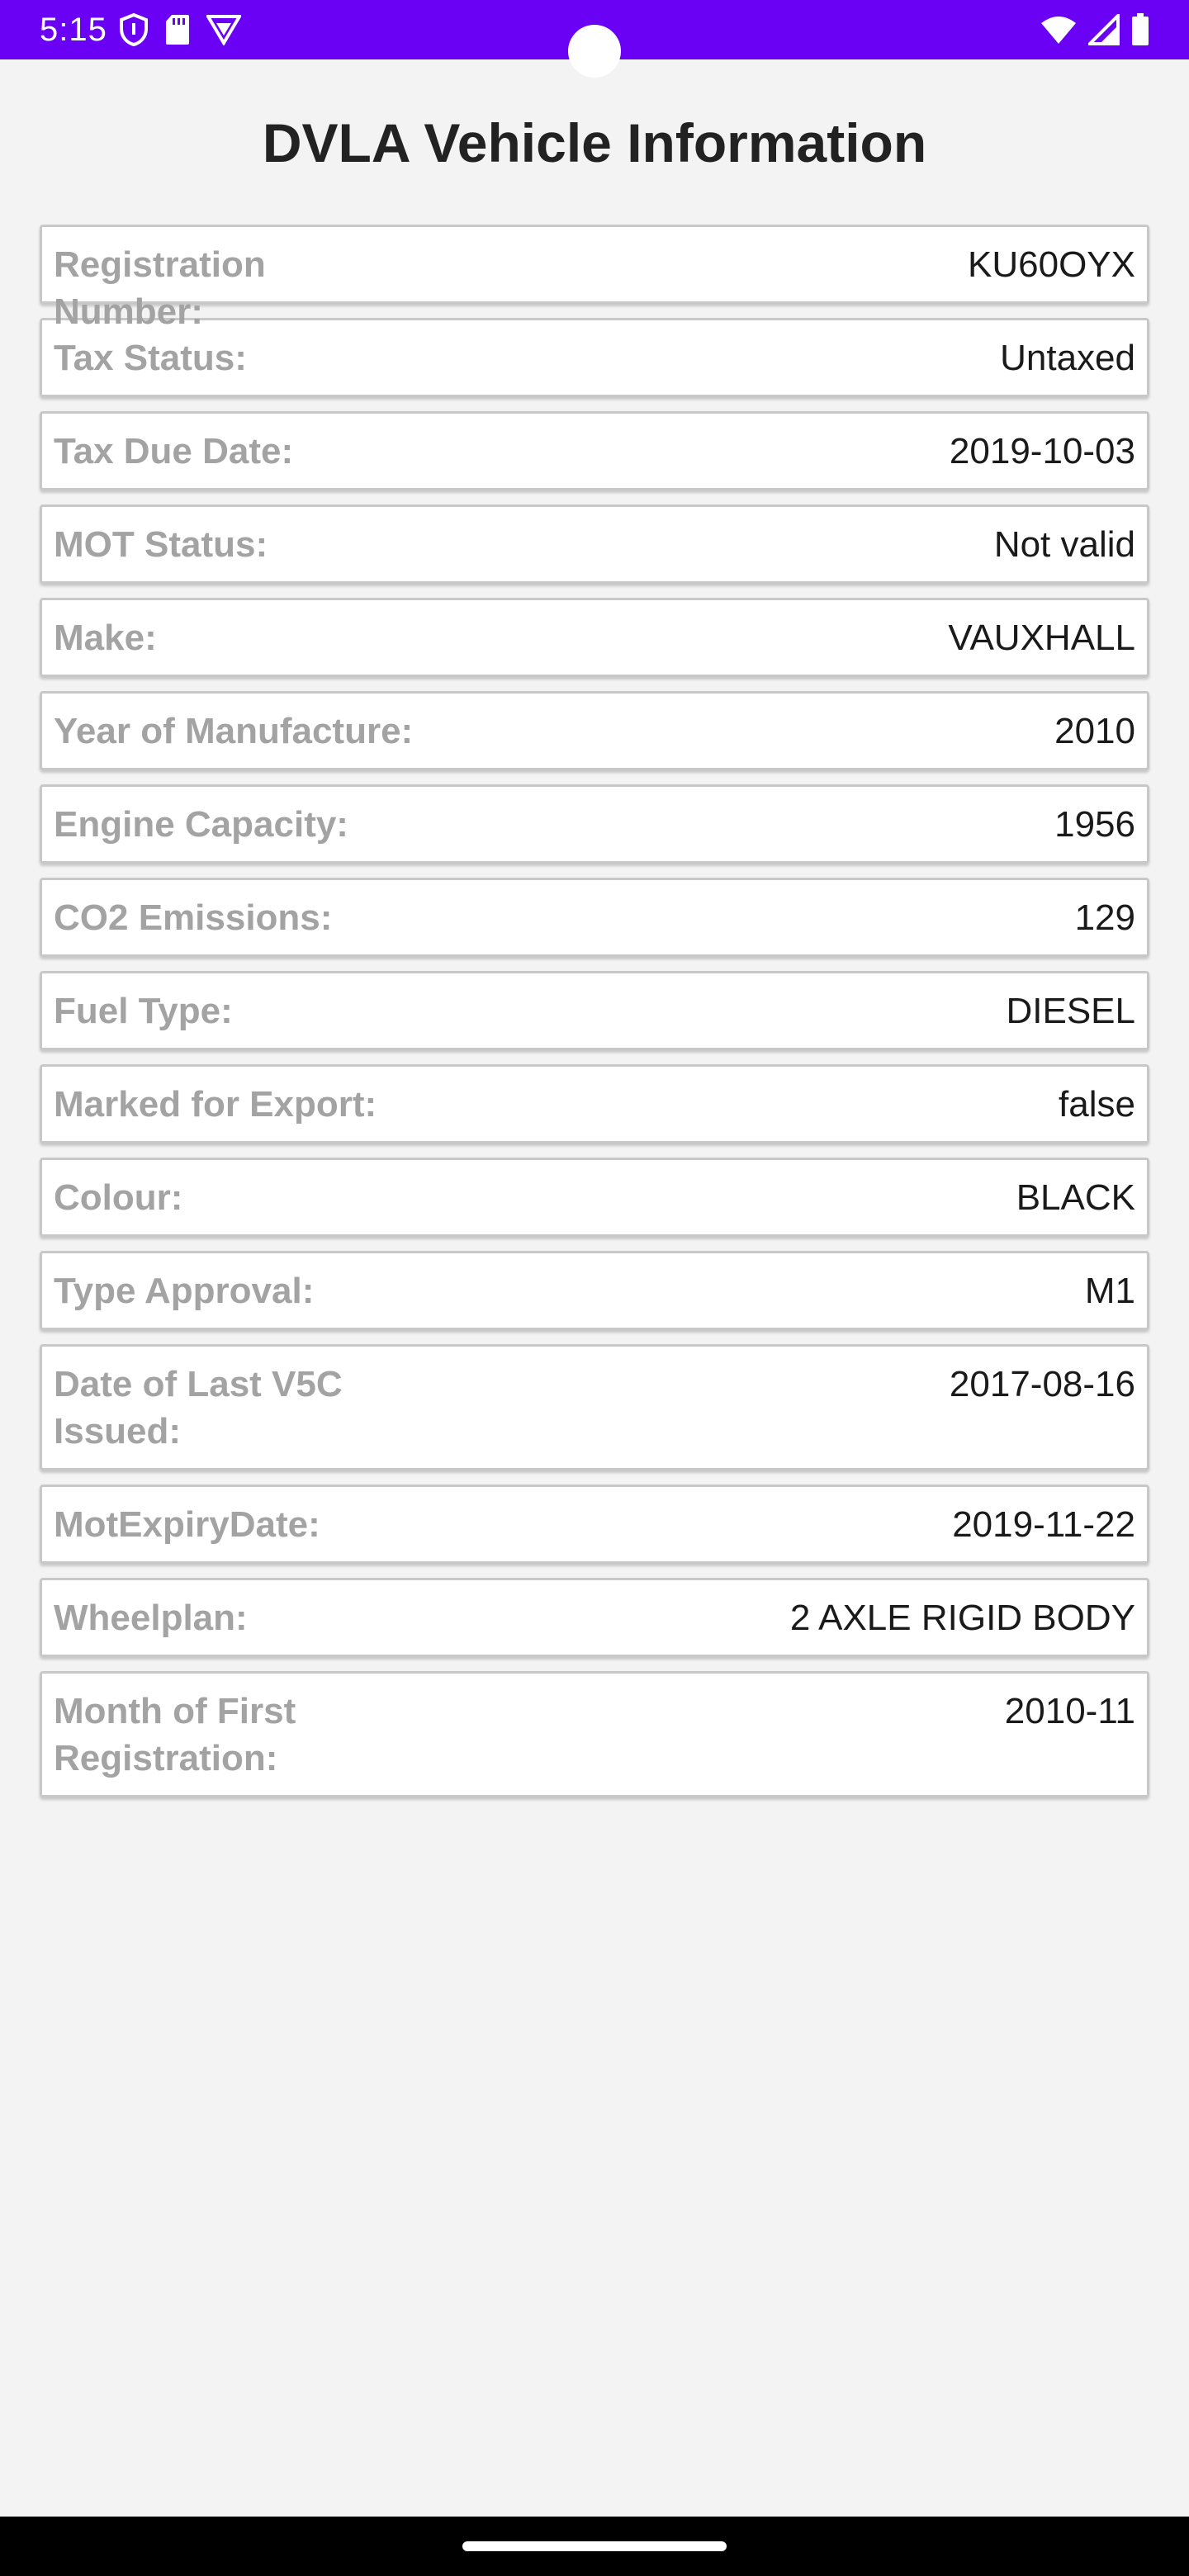 This screenshot has height=2576, width=1189. What do you see at coordinates (594, 450) in the screenshot?
I see `info-row-tax-due-date: Tax Due Date: 2019-10-03` at bounding box center [594, 450].